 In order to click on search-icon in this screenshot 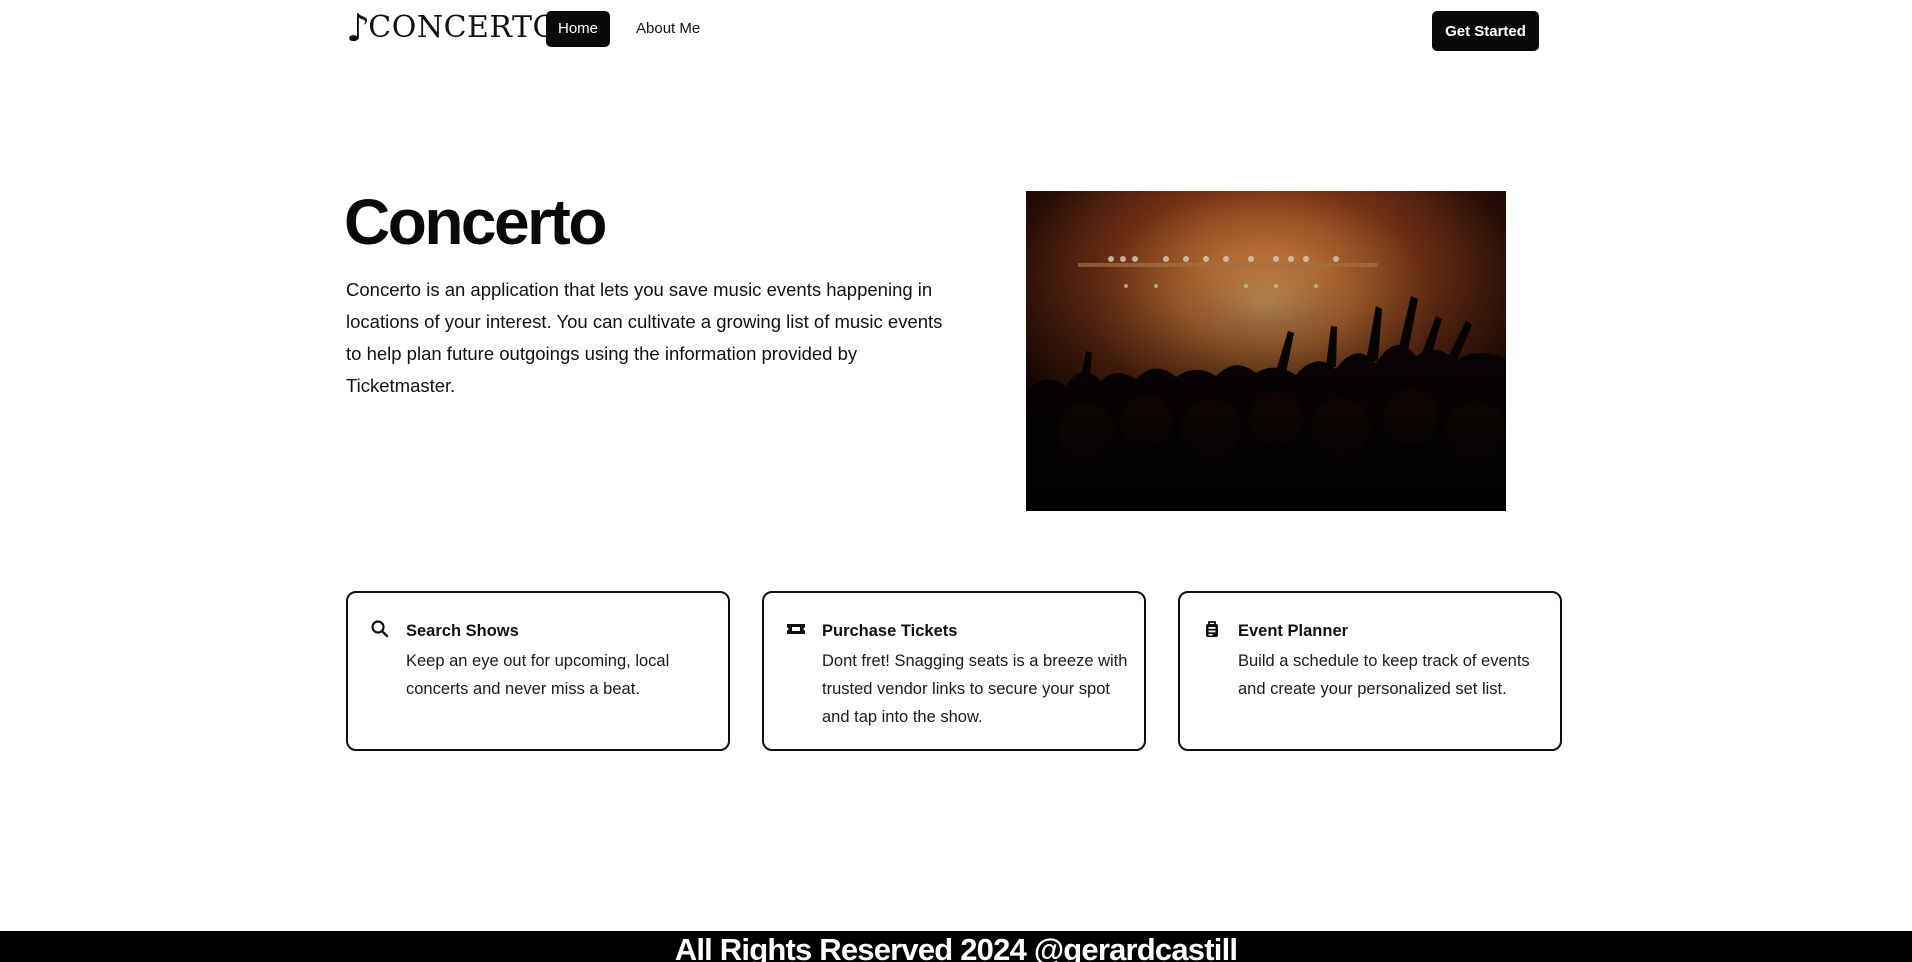, I will do `click(380, 629)`.